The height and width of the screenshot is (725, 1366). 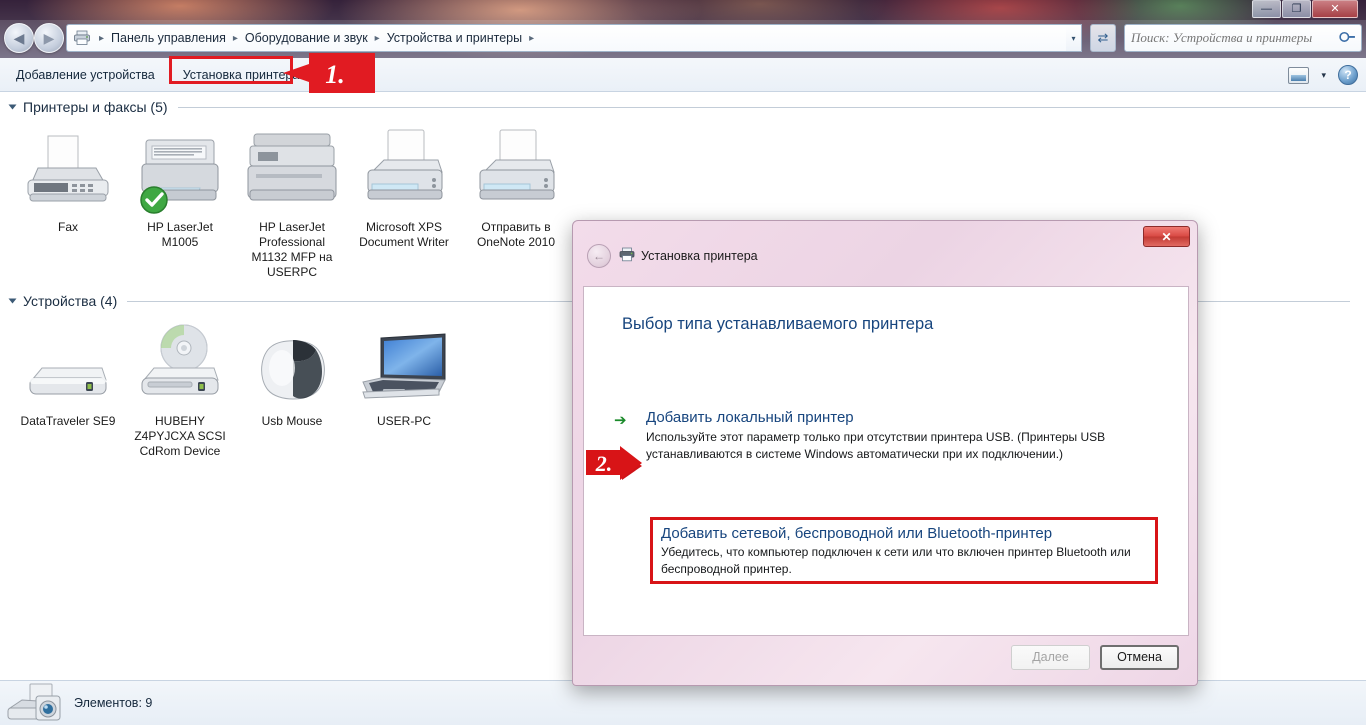 I want to click on list-item: HUBEHY Z4PYJCXA SCSI CdRom Device, so click(x=180, y=390).